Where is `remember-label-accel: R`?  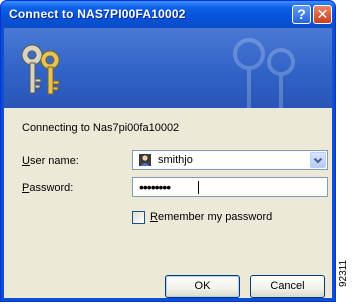
remember-label-accel: R is located at coordinates (154, 217).